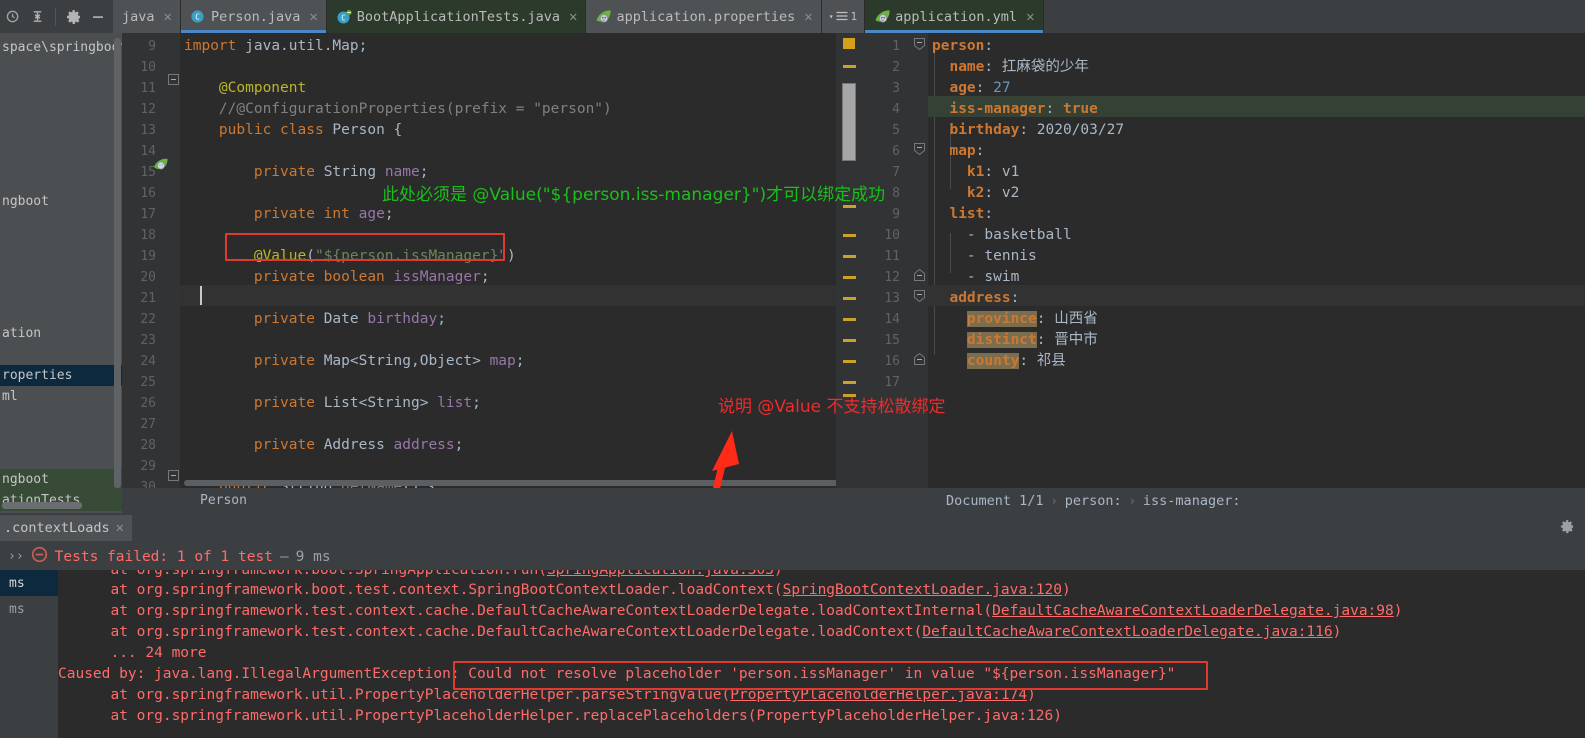 The width and height of the screenshot is (1585, 738). Describe the element at coordinates (479, 500) in the screenshot. I see `java-breadcrumb: Person` at that location.